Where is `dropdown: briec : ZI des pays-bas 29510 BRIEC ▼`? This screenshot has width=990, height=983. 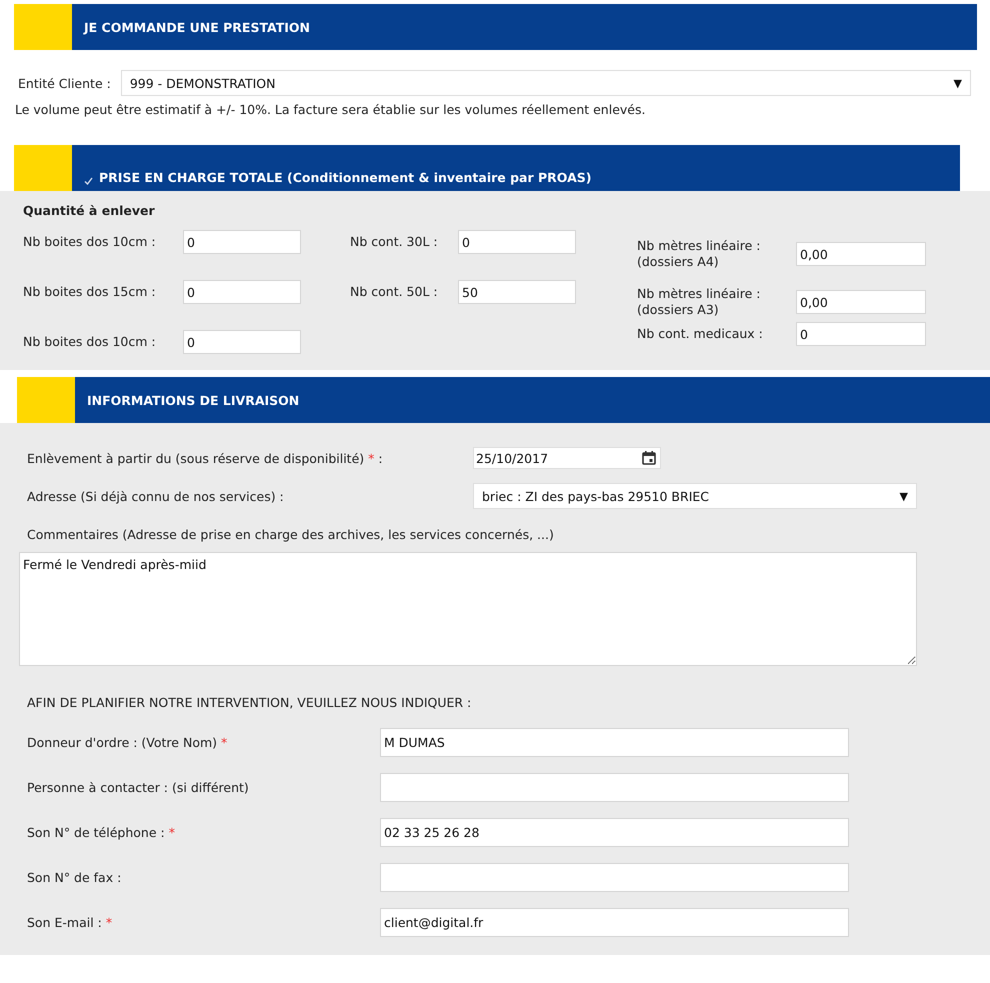 dropdown: briec : ZI des pays-bas 29510 BRIEC ▼ is located at coordinates (695, 496).